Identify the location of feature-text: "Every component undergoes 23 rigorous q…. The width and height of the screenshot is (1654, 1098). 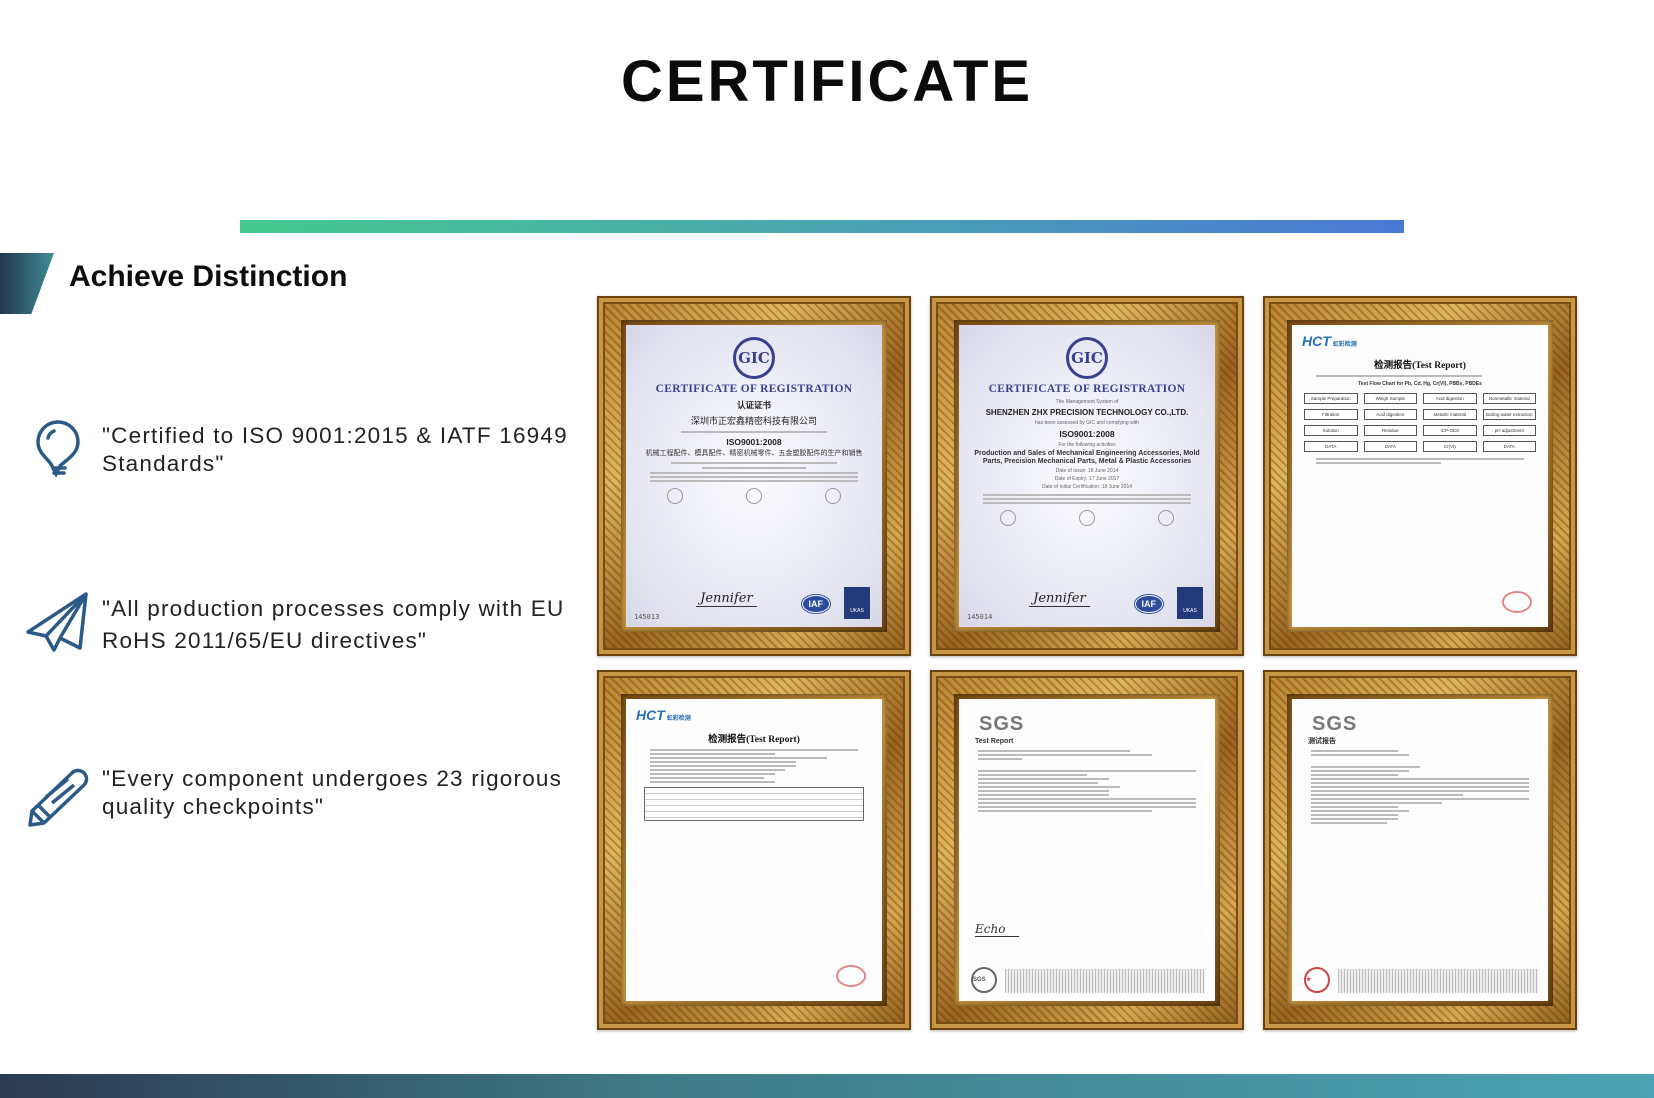
(332, 792).